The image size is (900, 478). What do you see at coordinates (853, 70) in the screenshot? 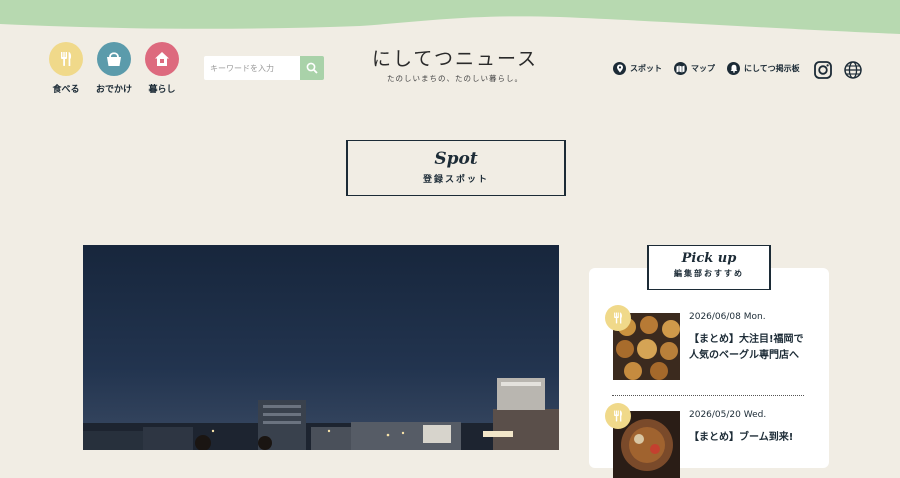
I see `globe-icon` at bounding box center [853, 70].